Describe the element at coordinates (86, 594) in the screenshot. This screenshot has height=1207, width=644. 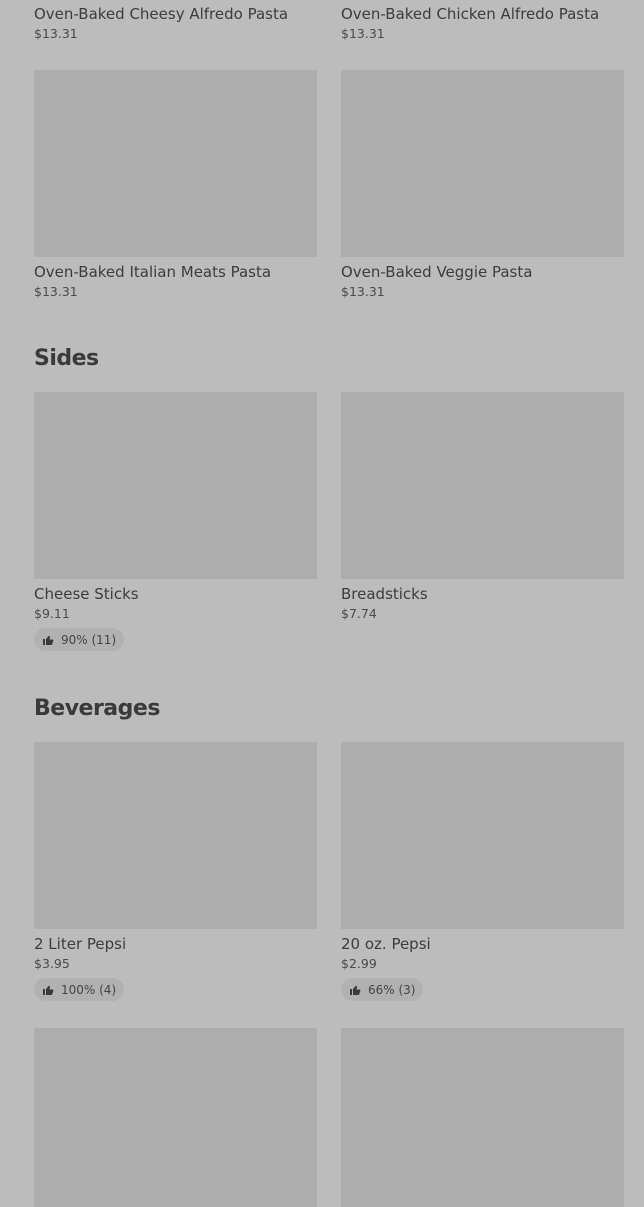
I see `item-name: Cheese Sticks` at that location.